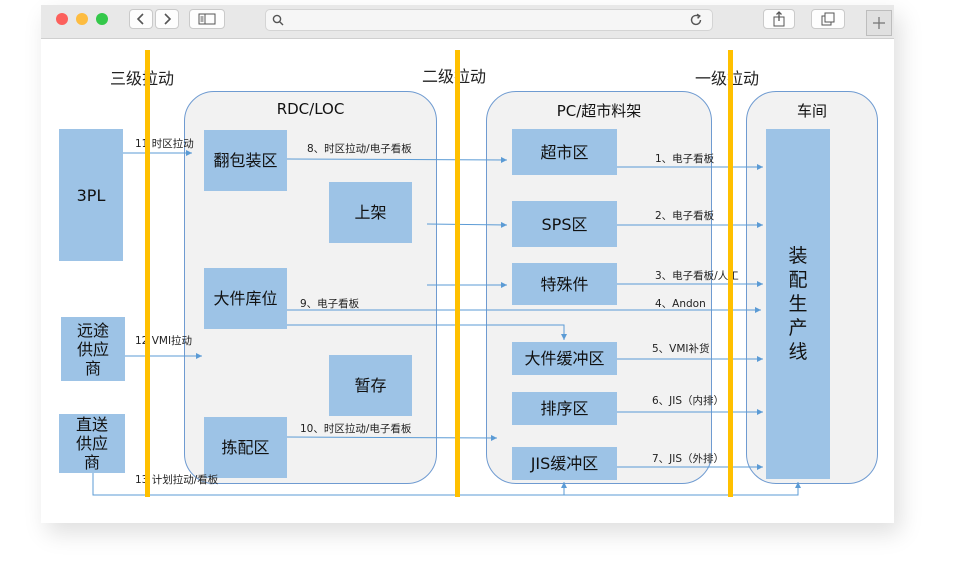  Describe the element at coordinates (164, 341) in the screenshot. I see `label-12: 12 VMI拉动` at that location.